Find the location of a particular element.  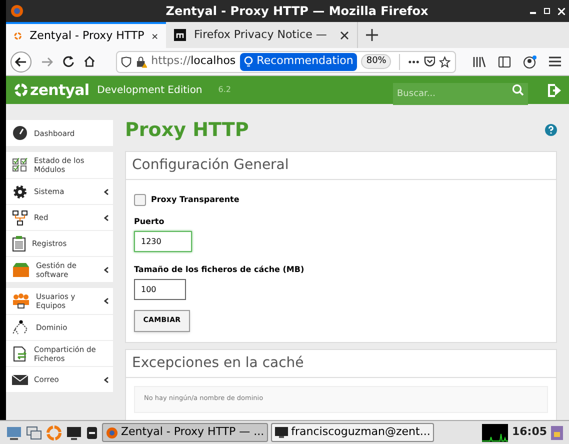

minimize-icon is located at coordinates (533, 13).